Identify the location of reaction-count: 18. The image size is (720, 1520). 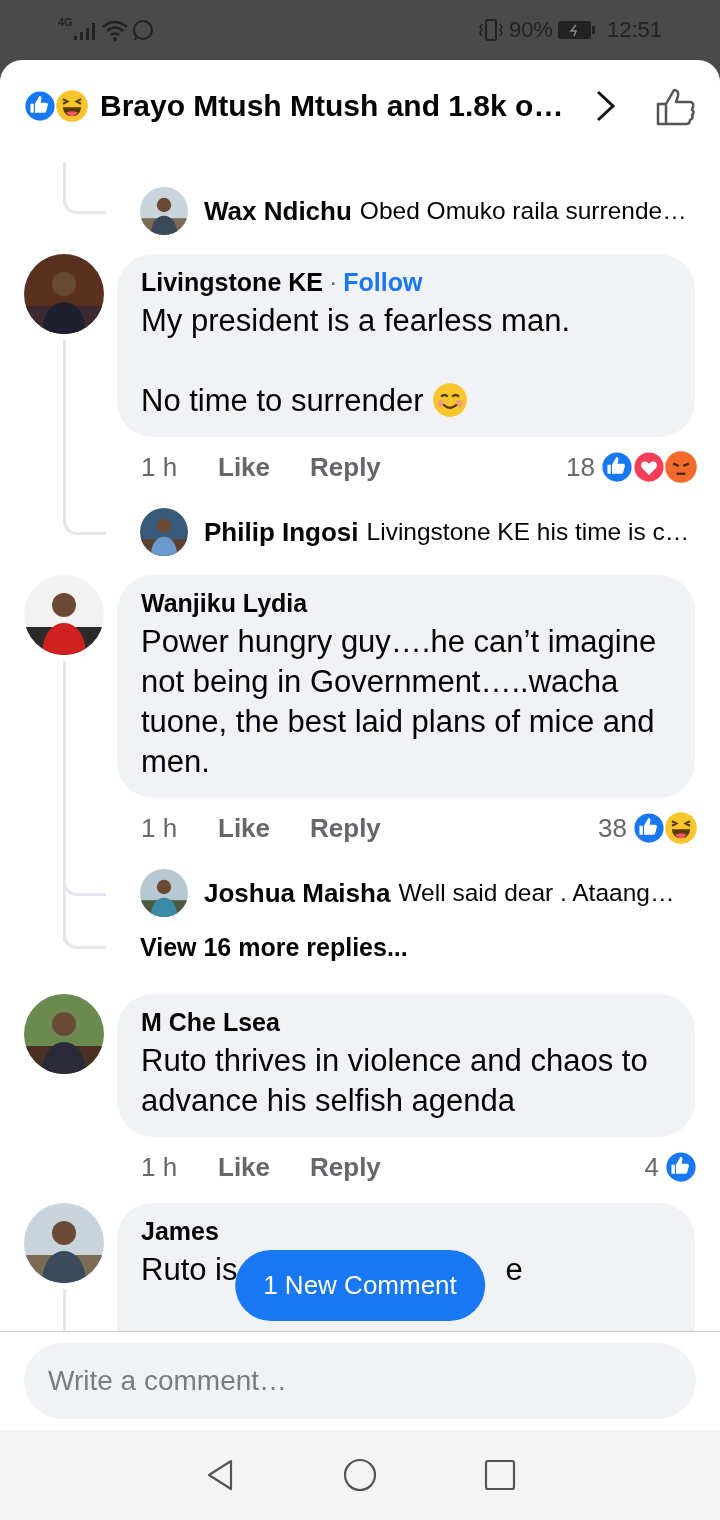
(580, 467).